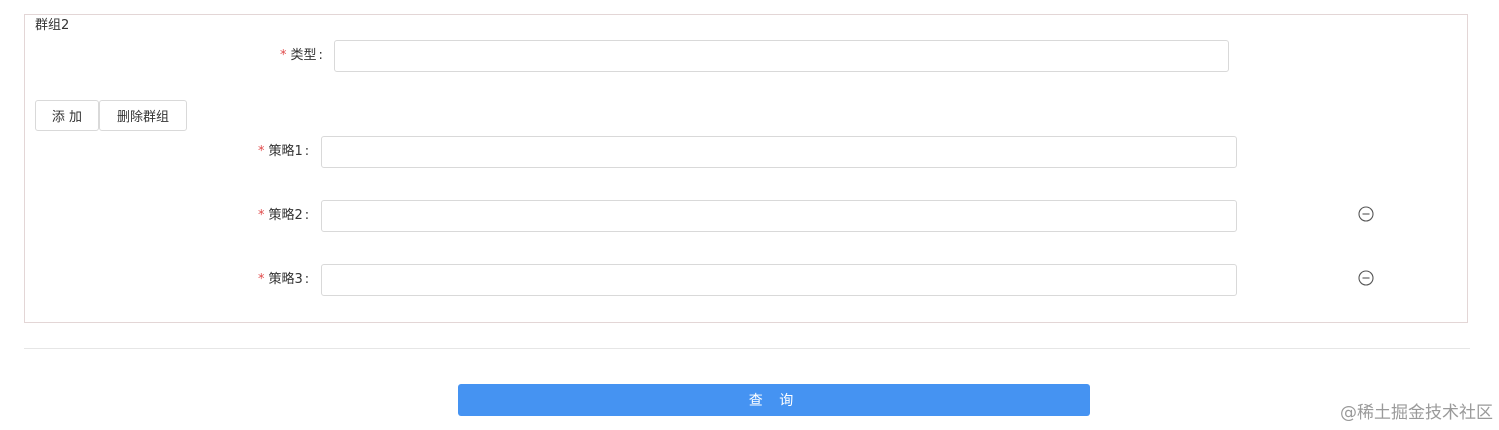  I want to click on strategy-3-label: * 策略3:, so click(283, 280).